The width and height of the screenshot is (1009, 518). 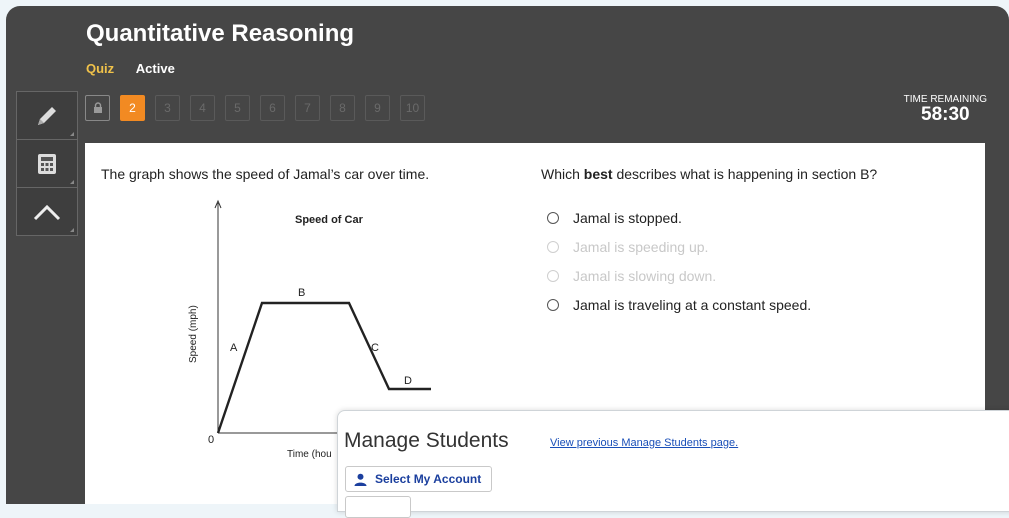 I want to click on user-icon, so click(x=360, y=479).